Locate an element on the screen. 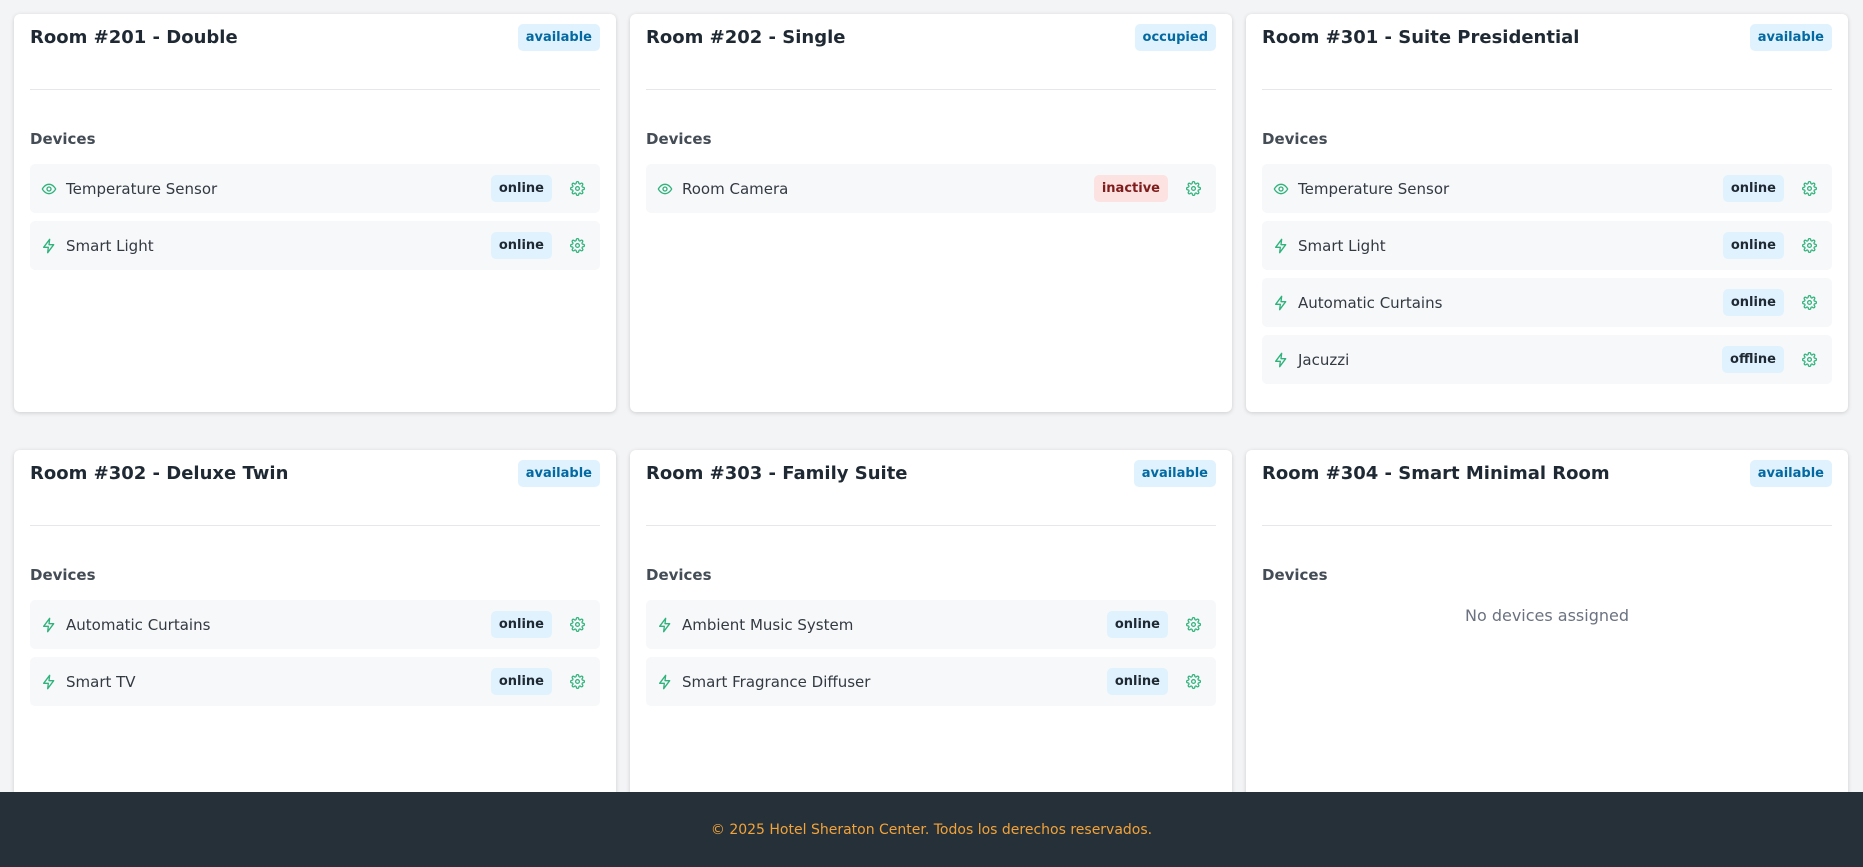 Image resolution: width=1863 pixels, height=867 pixels. device-name: Room Camera is located at coordinates (735, 188).